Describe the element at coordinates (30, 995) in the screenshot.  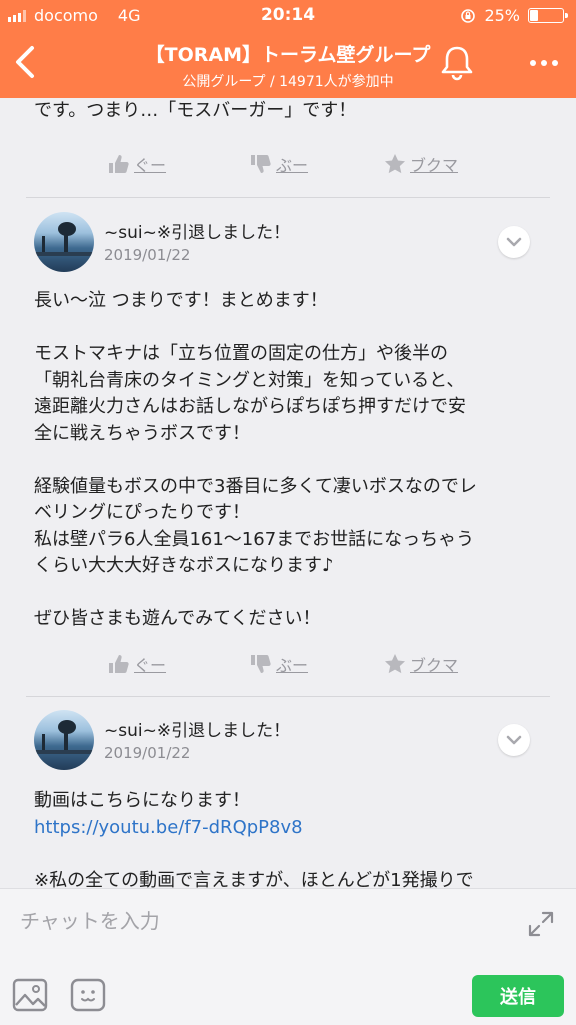
I see `image-icon` at that location.